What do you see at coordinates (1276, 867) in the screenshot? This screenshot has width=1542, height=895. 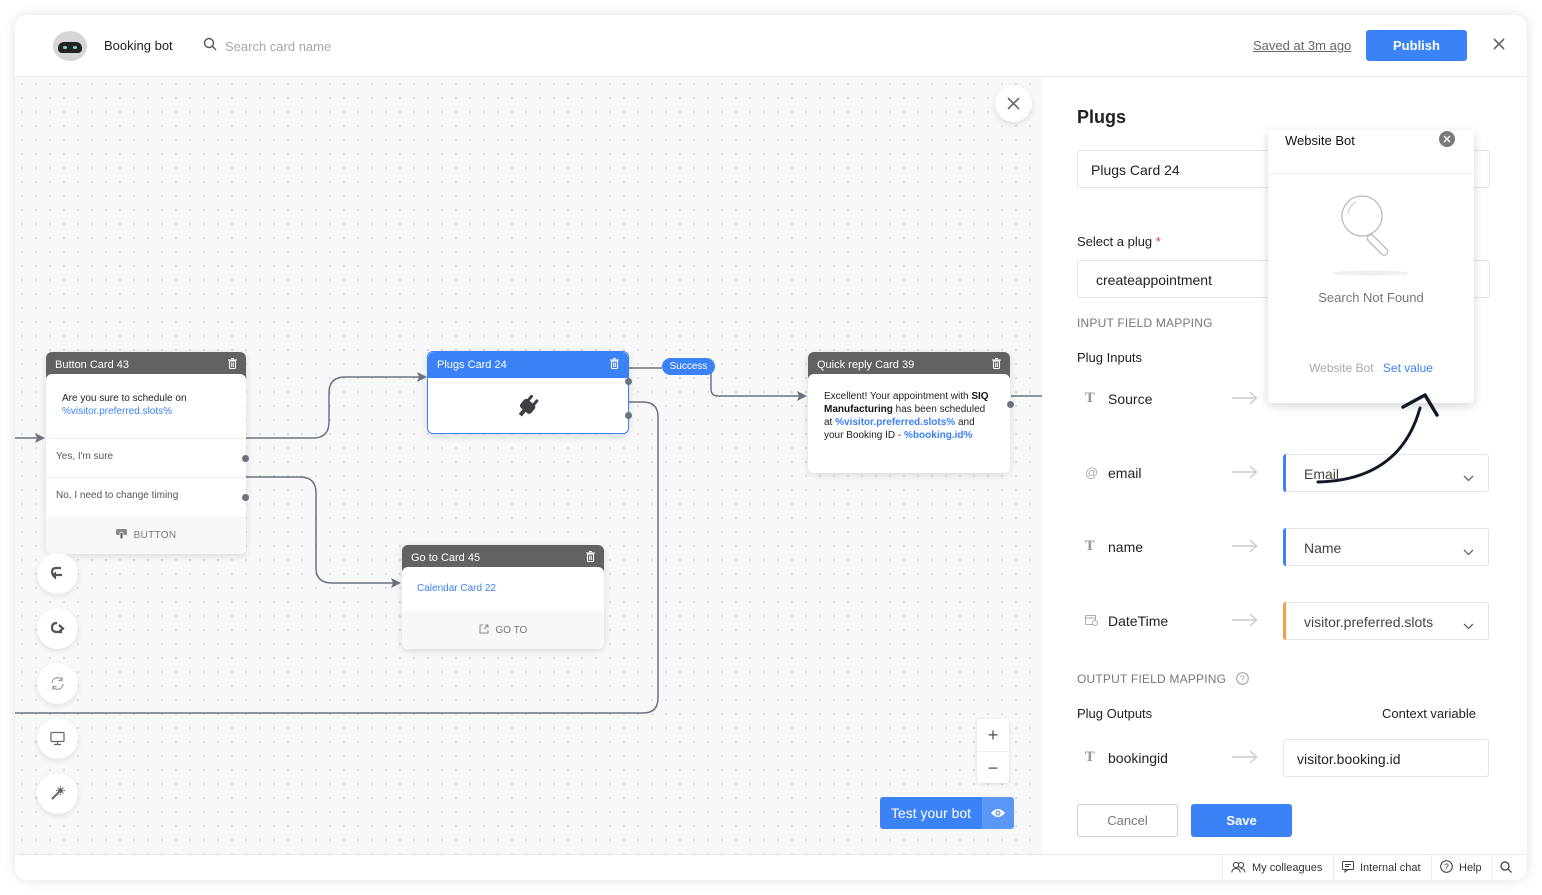 I see `my-colleagues-button: My colleagues` at bounding box center [1276, 867].